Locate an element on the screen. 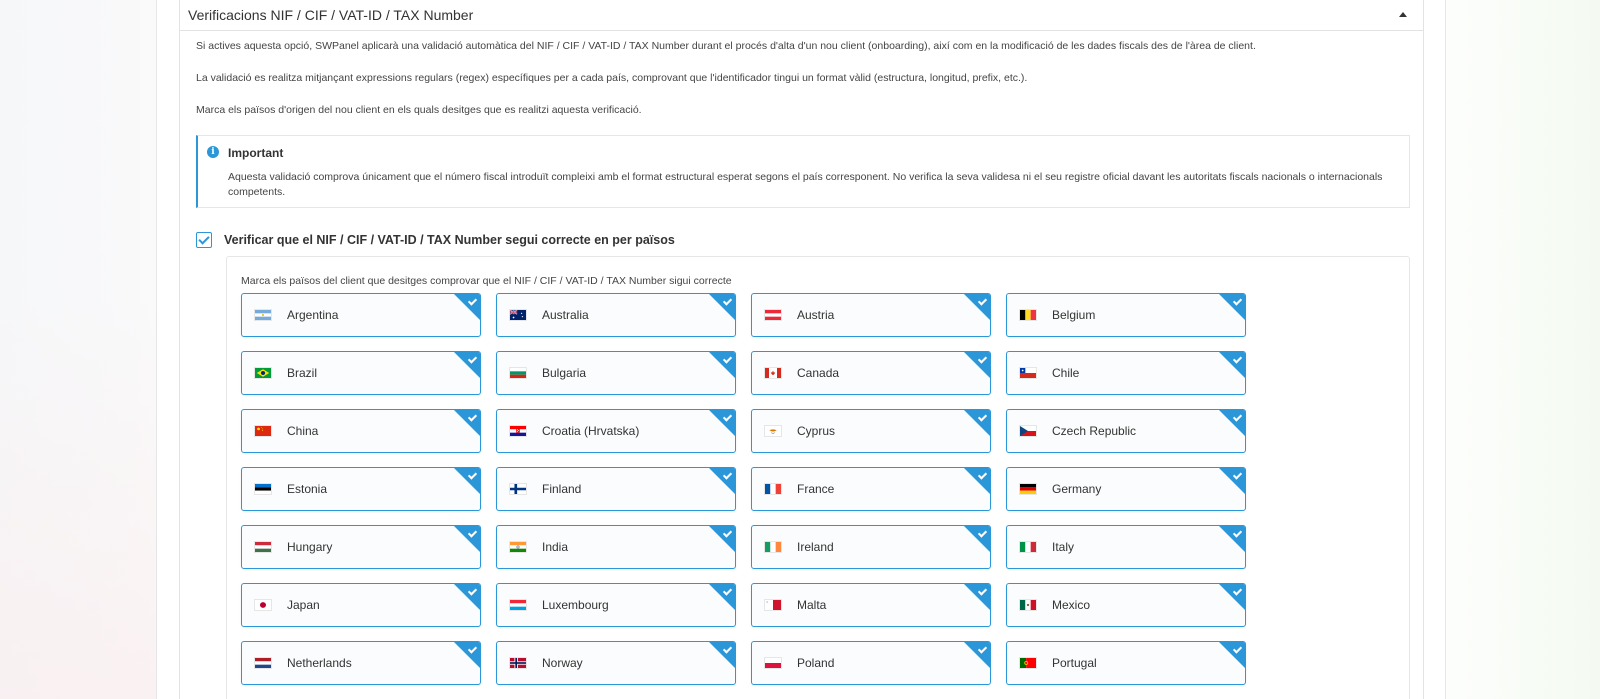 Image resolution: width=1600 pixels, height=699 pixels. country-name: Brazil is located at coordinates (302, 373).